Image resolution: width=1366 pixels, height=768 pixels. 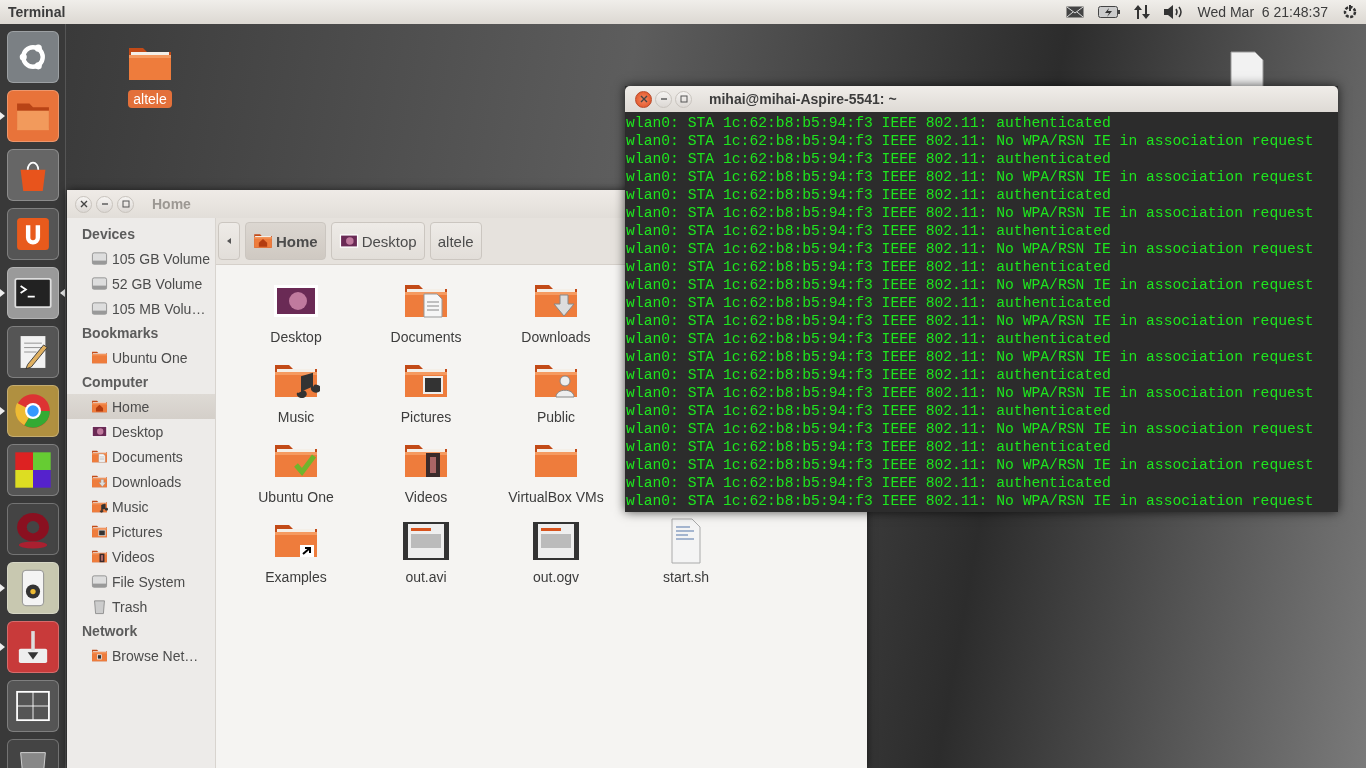 I want to click on file-item: Desktop, so click(x=296, y=314).